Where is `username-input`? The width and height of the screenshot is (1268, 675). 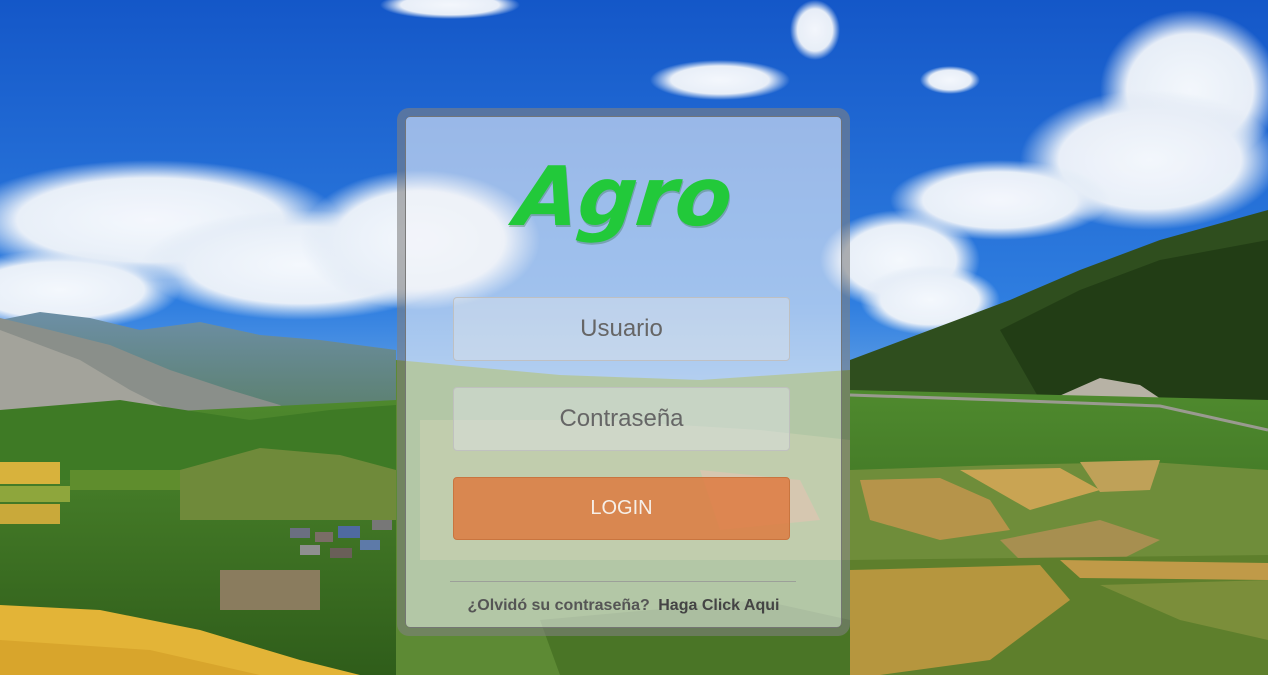 username-input is located at coordinates (621, 329).